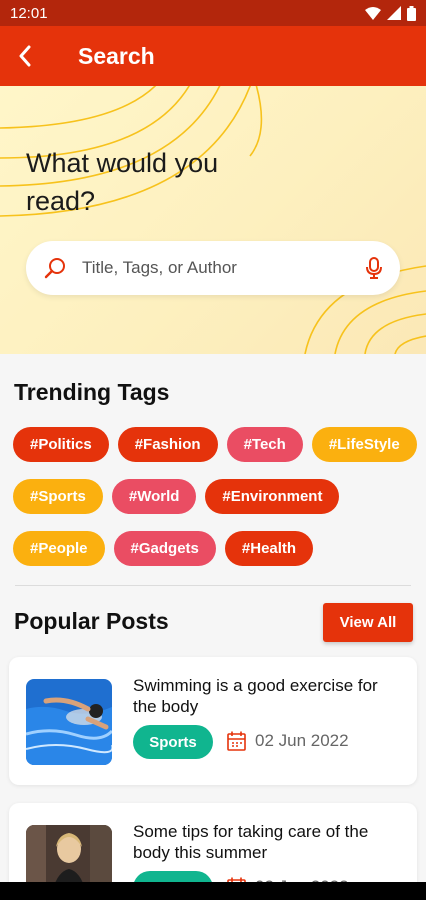 The width and height of the screenshot is (426, 900). What do you see at coordinates (213, 13) in the screenshot?
I see `status-bar: 12:01` at bounding box center [213, 13].